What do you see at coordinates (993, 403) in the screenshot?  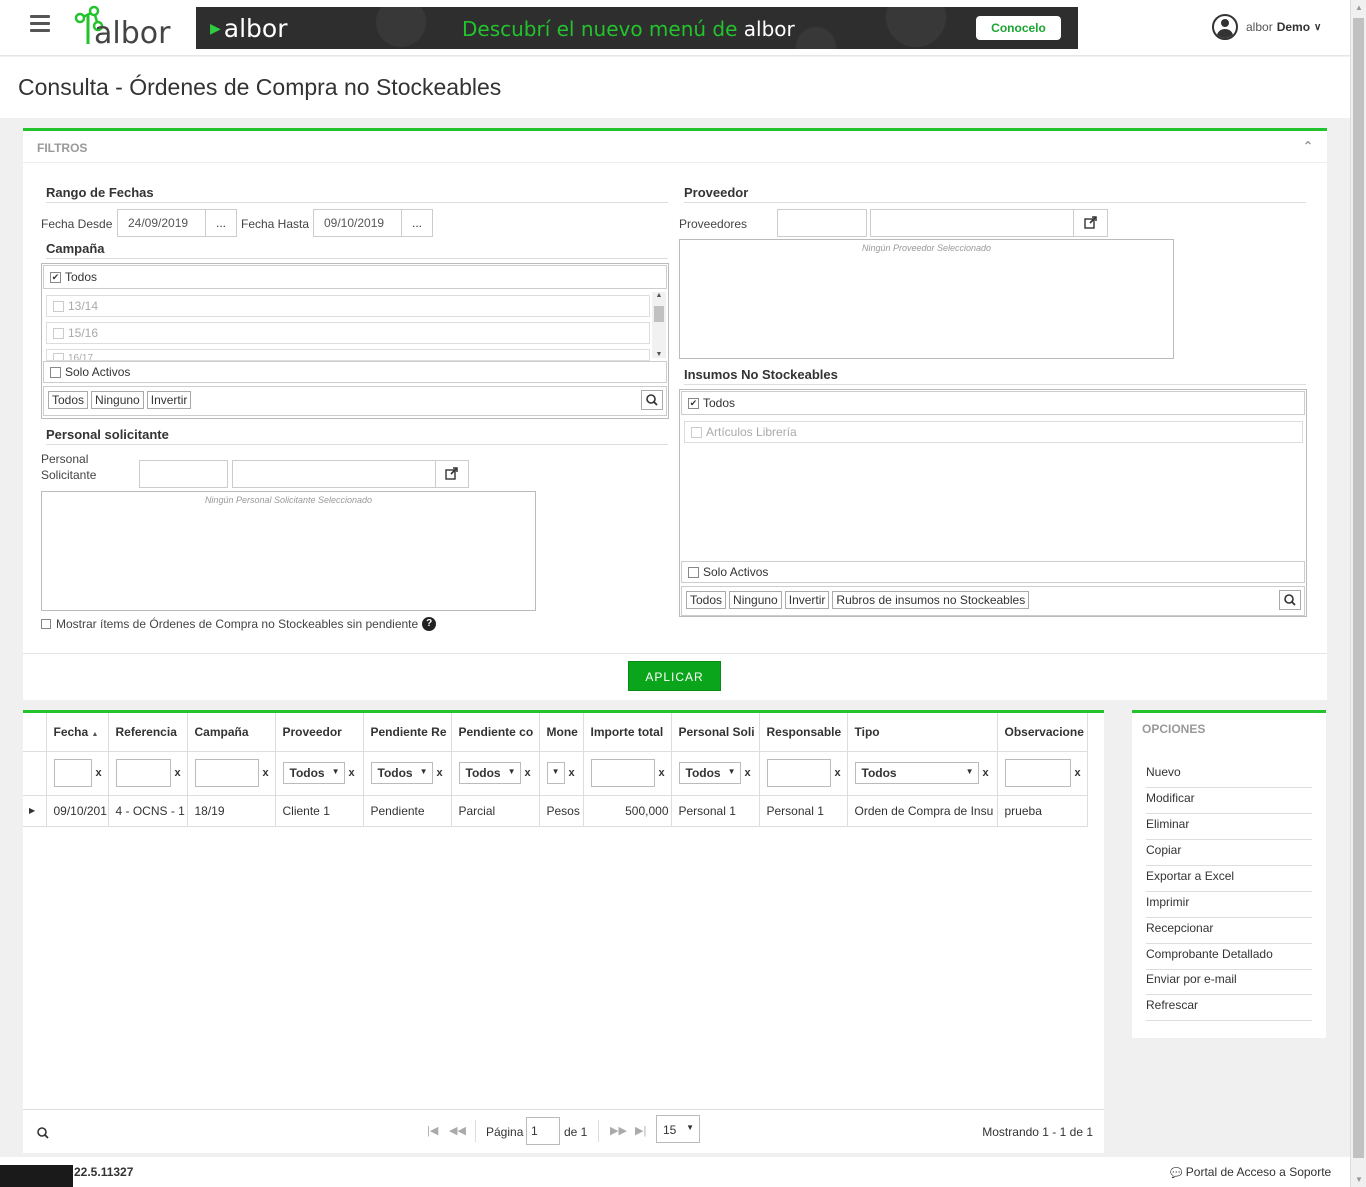 I see `supplies-all-option: ✔ Todos` at bounding box center [993, 403].